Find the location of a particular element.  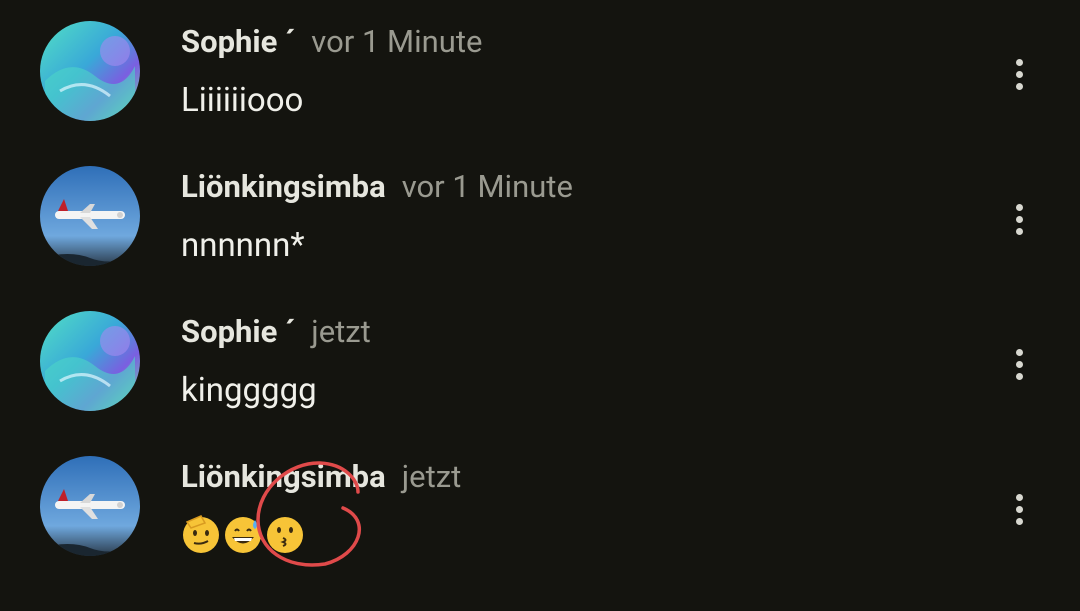

comment-text: Liiiiiiooo is located at coordinates (242, 100).